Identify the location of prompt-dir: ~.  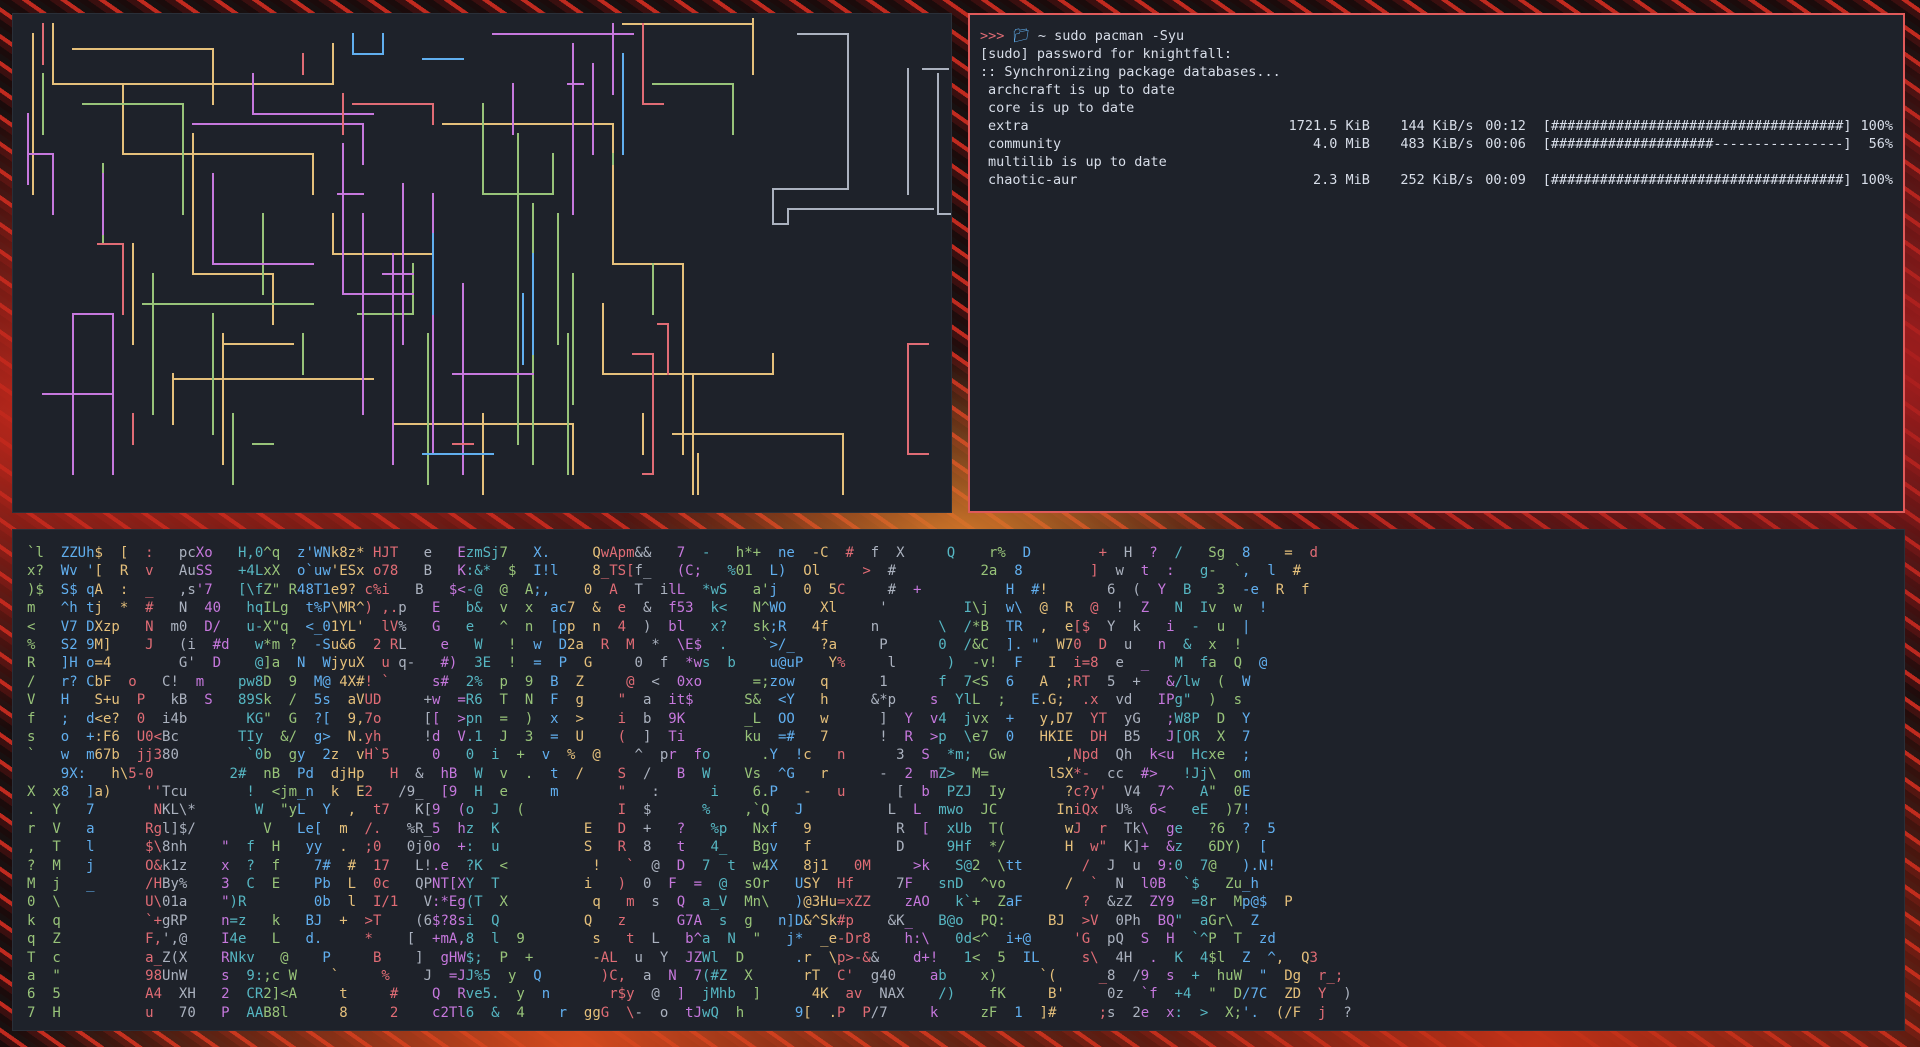
(1041, 36).